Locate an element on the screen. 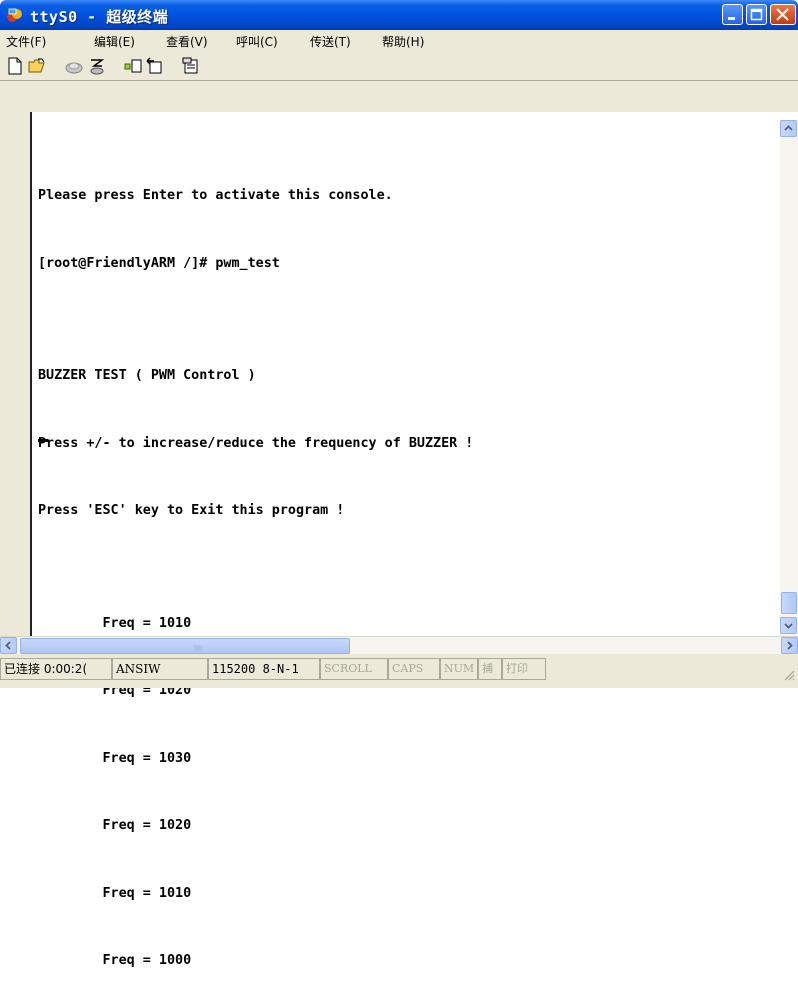 The height and width of the screenshot is (995, 798). scroll-down-button is located at coordinates (788, 625).